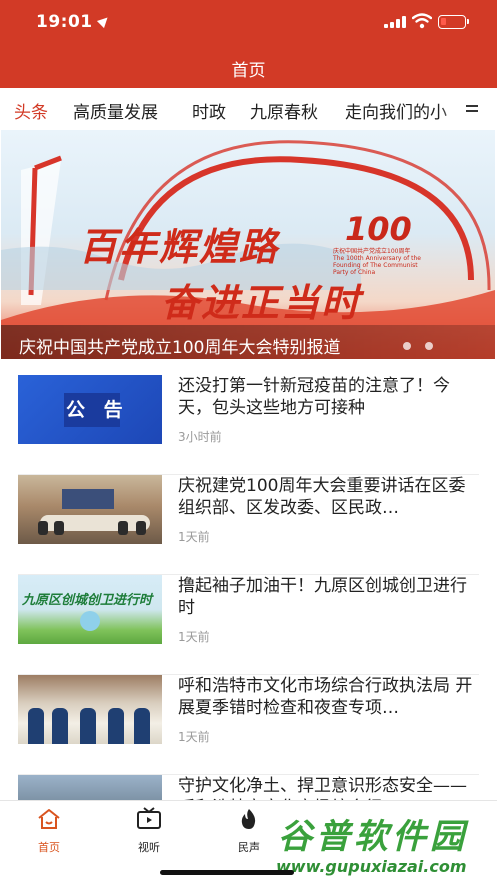  I want to click on news-thumbnail: 九原区创城创卫进行时, so click(90, 609).